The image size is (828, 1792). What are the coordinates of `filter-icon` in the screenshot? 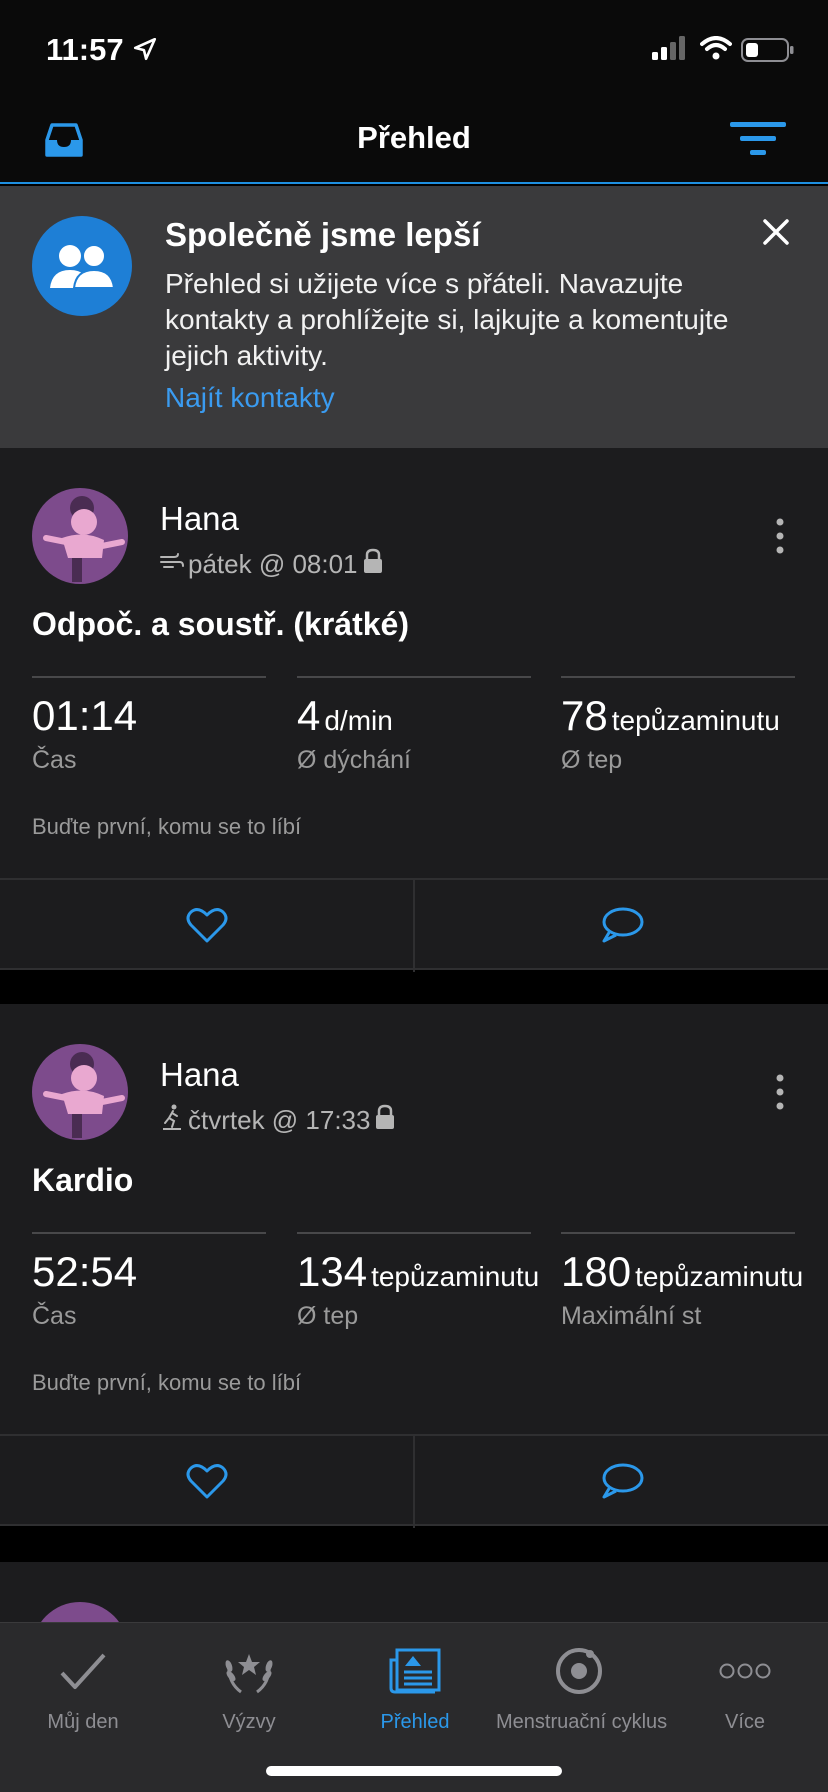 It's located at (758, 142).